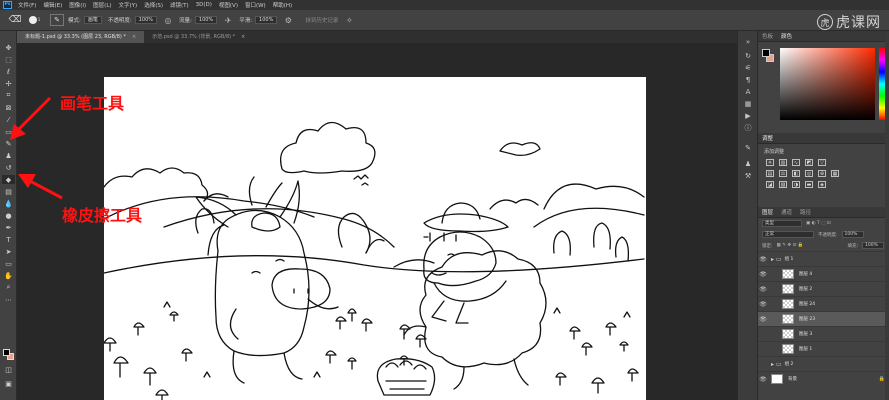 Image resolution: width=889 pixels, height=400 pixels. What do you see at coordinates (783, 184) in the screenshot?
I see `posterize-icon: ▨` at bounding box center [783, 184].